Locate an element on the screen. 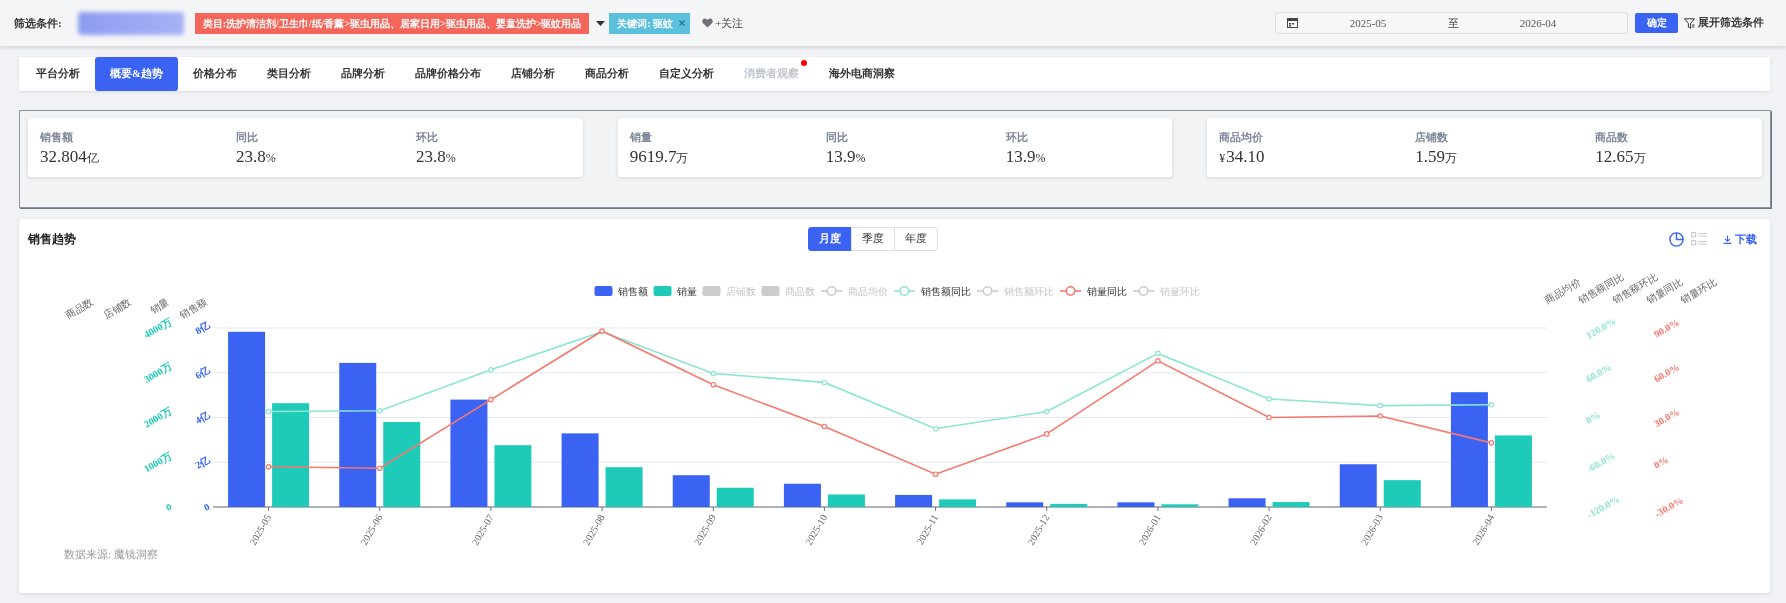  axis-title: 商品数 is located at coordinates (79, 308).